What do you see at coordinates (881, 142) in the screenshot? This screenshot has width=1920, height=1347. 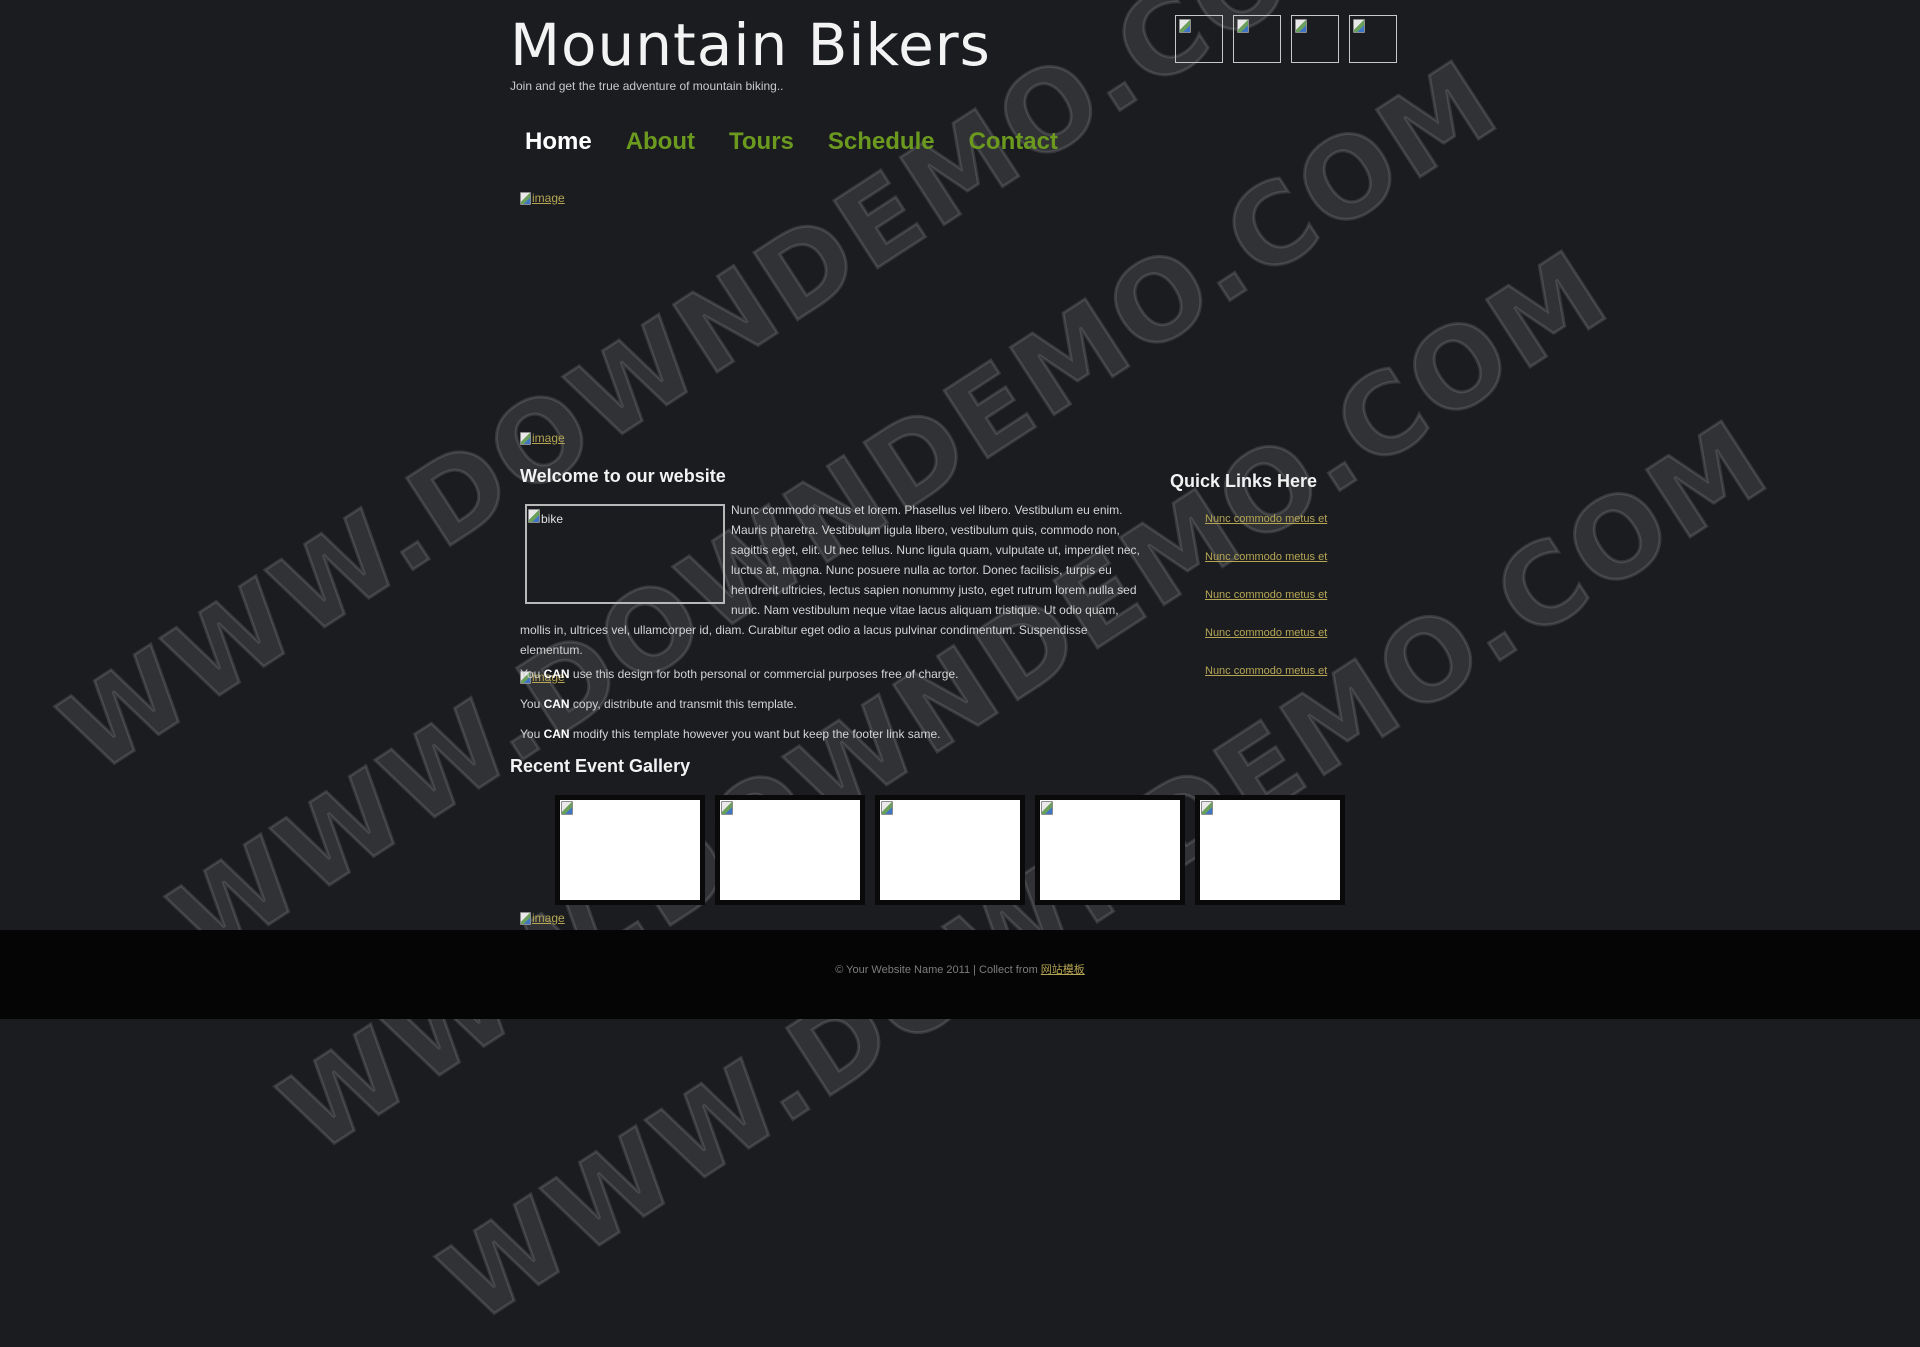 I see `nav-item-schedule: Schedule` at bounding box center [881, 142].